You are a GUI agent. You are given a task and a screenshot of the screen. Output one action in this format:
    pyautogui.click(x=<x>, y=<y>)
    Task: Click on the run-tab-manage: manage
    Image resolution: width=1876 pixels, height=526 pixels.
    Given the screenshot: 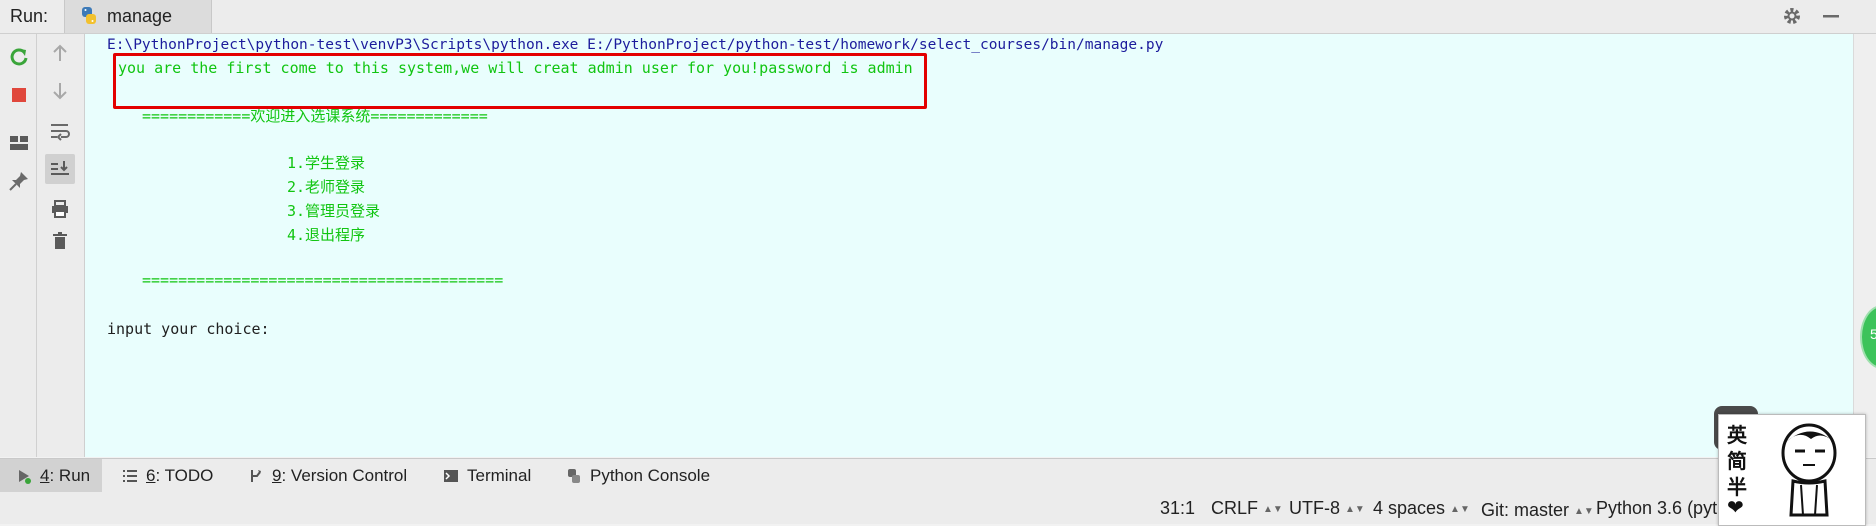 What is the action you would take?
    pyautogui.click(x=138, y=16)
    